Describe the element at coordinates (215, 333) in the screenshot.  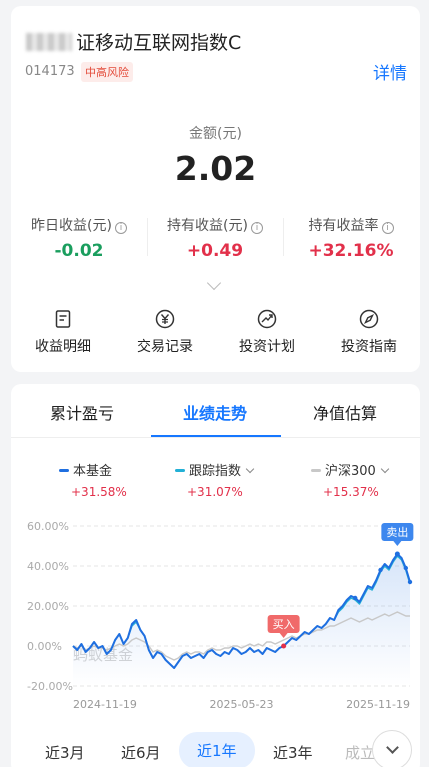
I see `action-row: 收益明细 交易记录 投资计划 投资指南` at that location.